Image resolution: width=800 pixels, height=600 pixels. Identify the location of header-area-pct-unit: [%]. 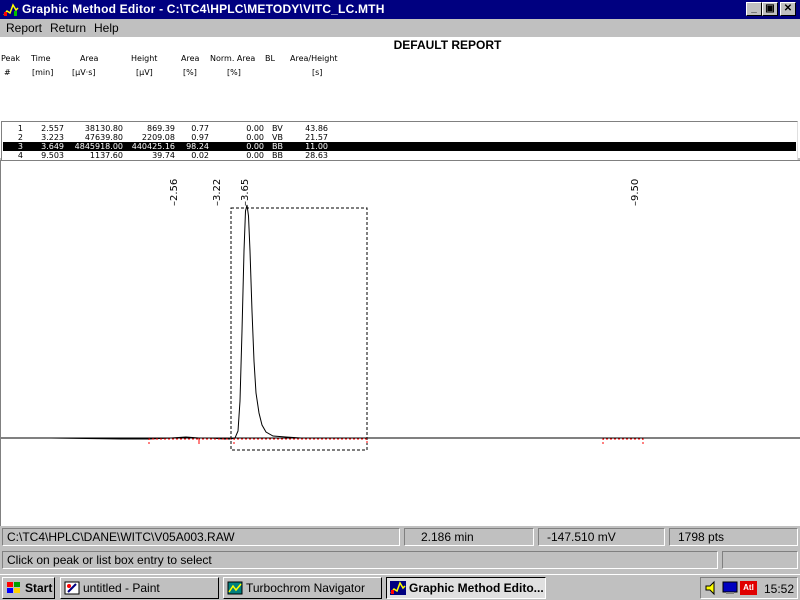
(190, 72).